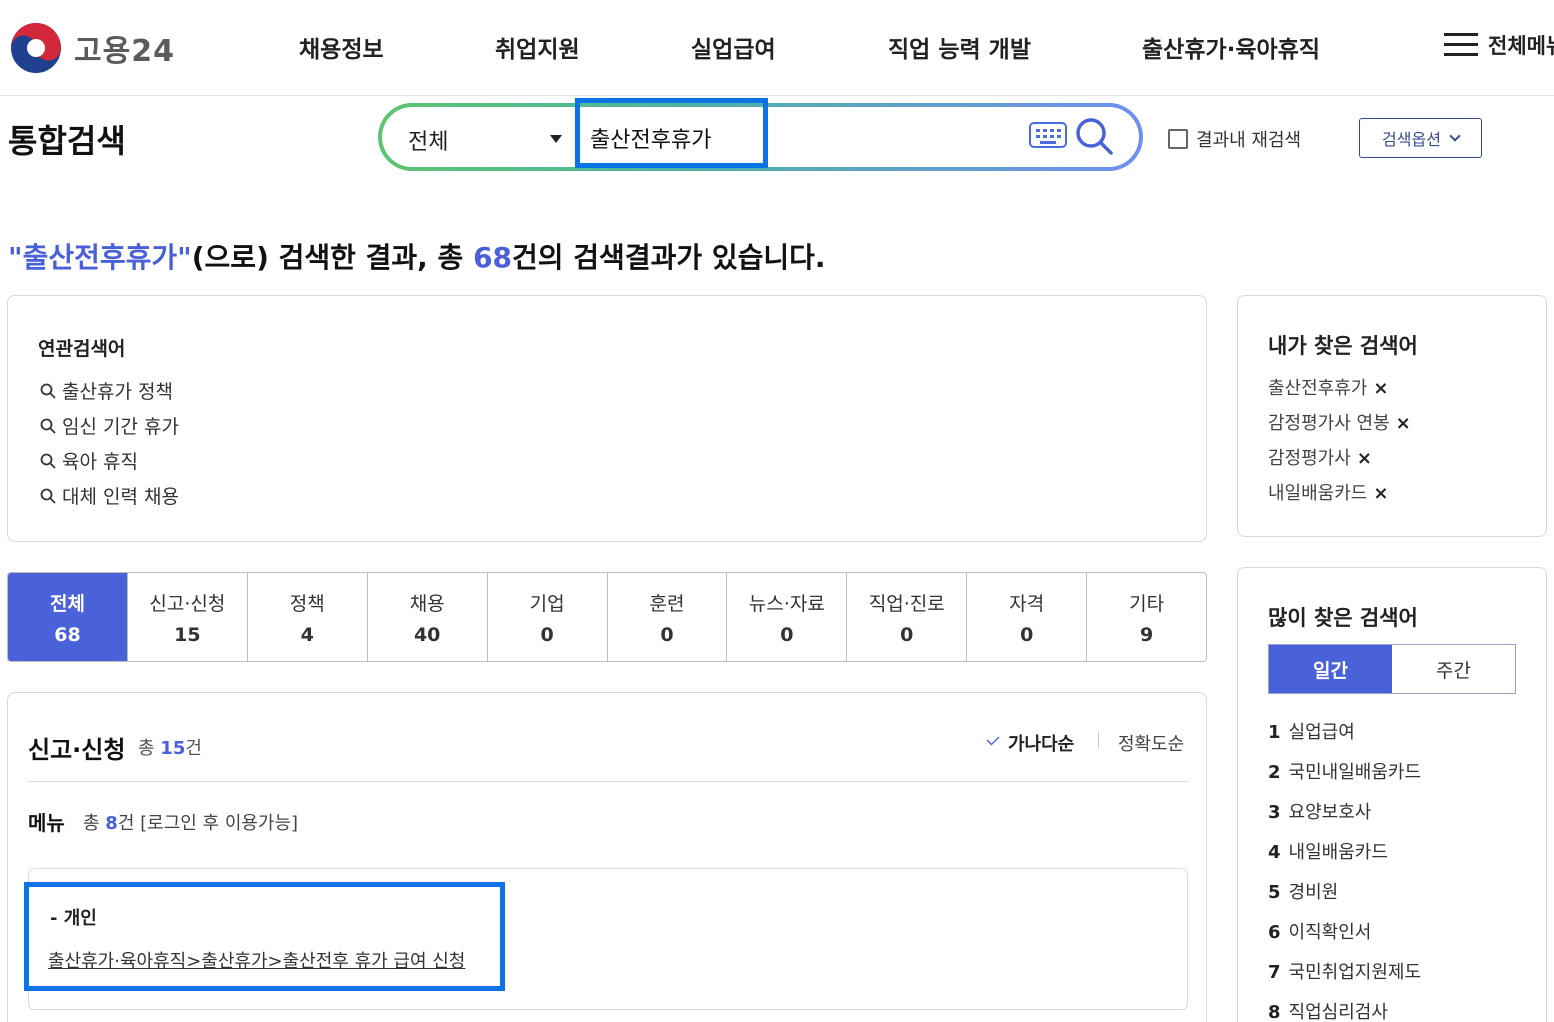 The height and width of the screenshot is (1022, 1554). I want to click on check-icon, so click(993, 739).